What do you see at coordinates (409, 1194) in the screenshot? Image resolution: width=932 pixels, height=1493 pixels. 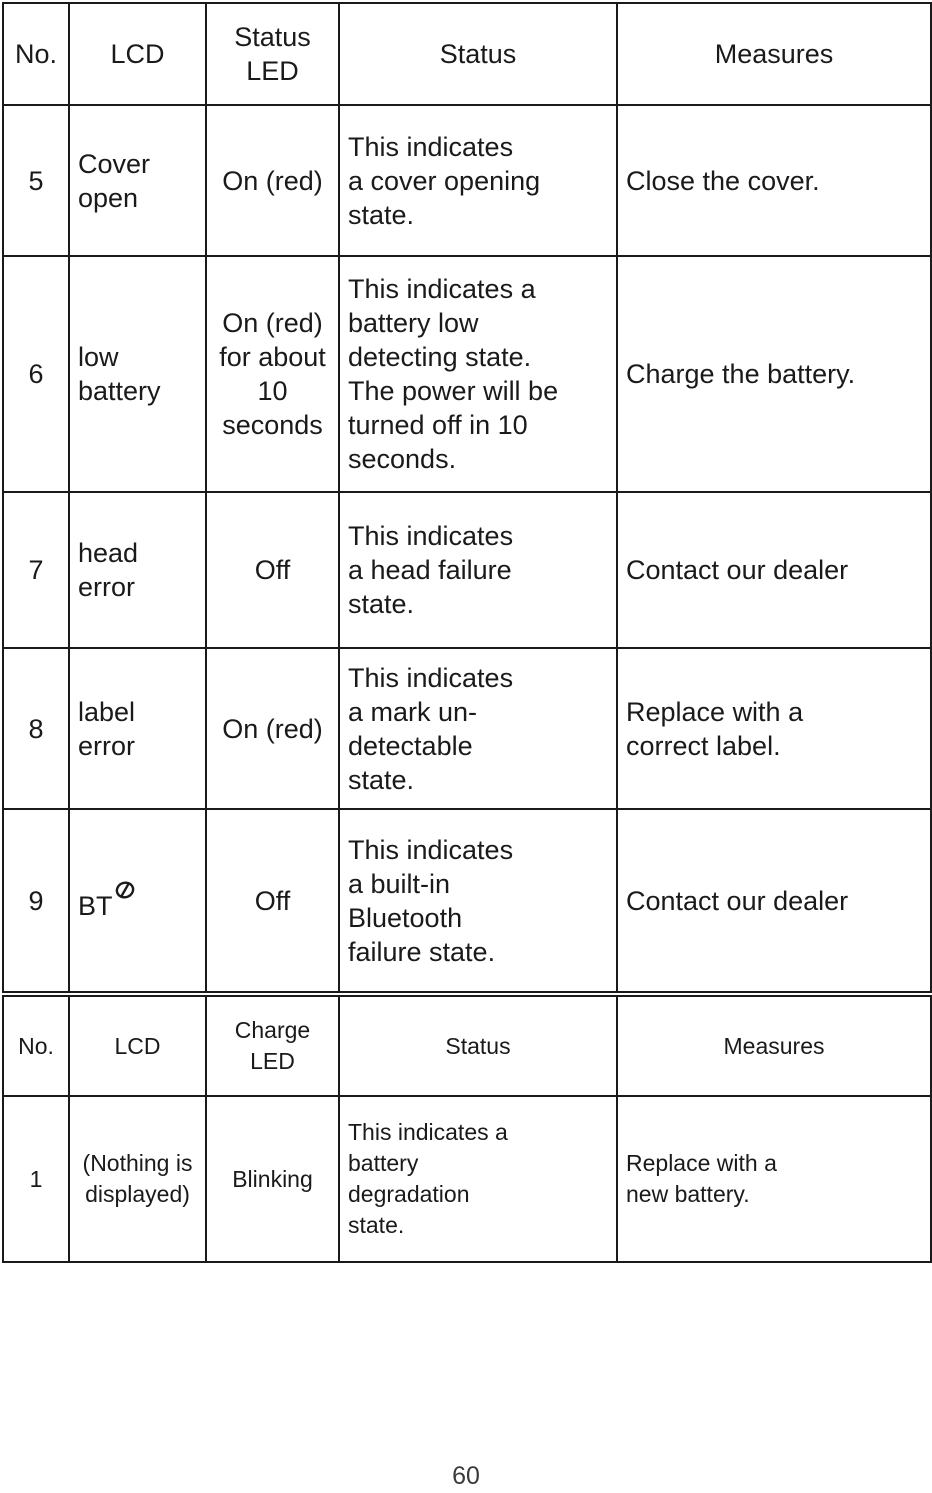 I see `status-line3: degradation` at bounding box center [409, 1194].